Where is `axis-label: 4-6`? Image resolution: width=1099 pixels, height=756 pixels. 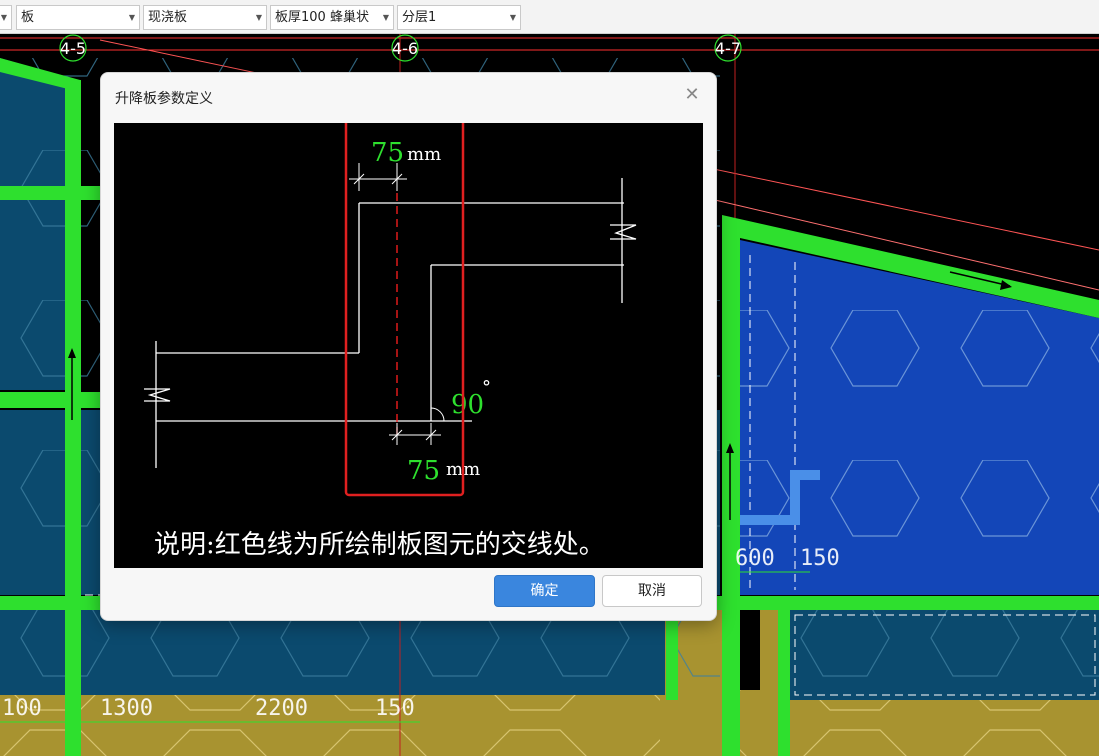
axis-label: 4-6 is located at coordinates (405, 48).